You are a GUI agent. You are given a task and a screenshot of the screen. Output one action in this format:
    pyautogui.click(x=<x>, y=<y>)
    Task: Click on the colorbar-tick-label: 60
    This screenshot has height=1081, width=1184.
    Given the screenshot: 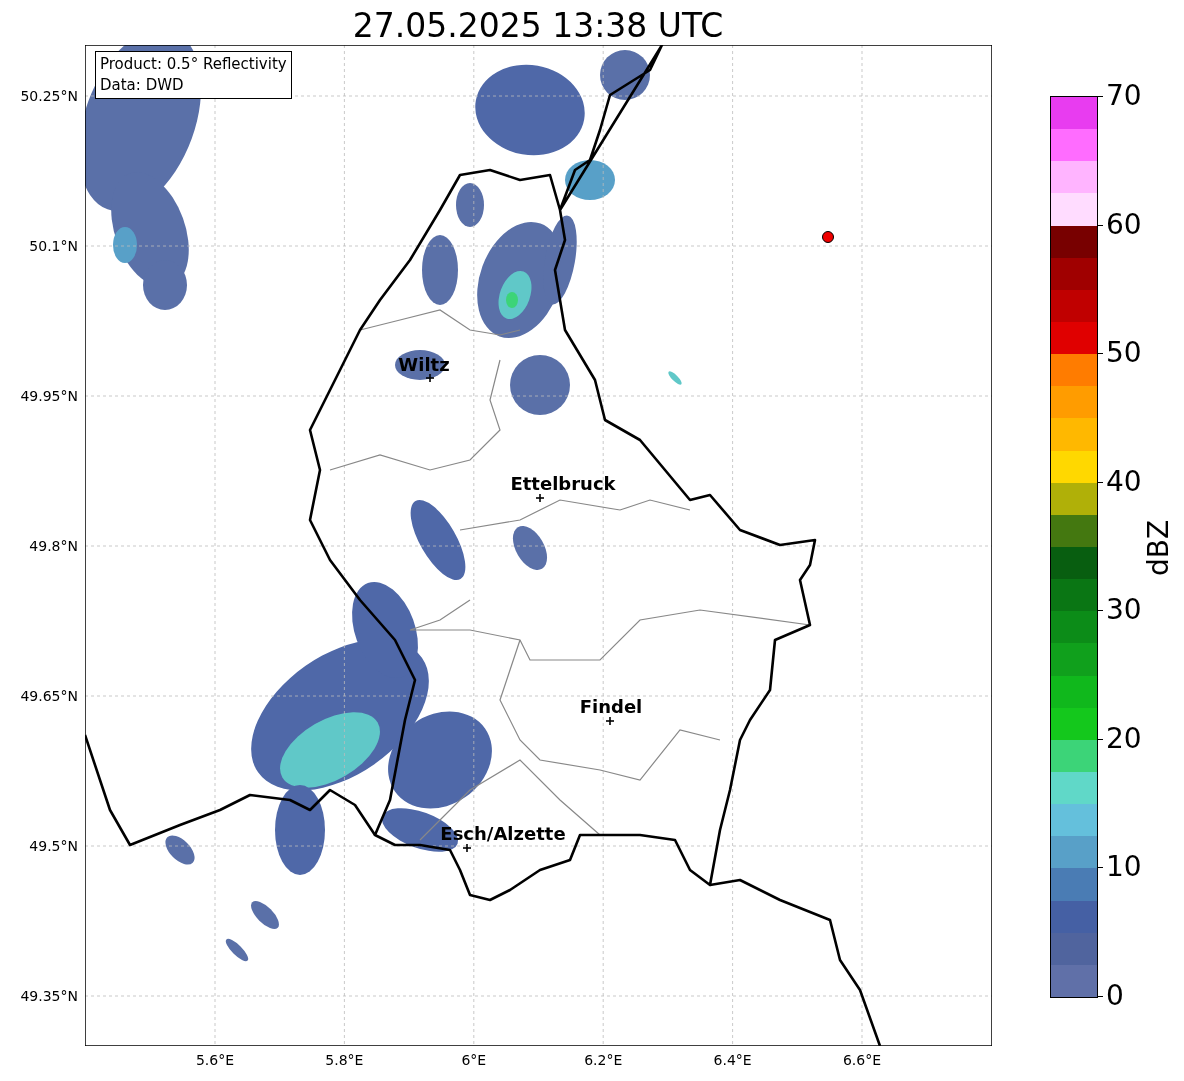 What is the action you would take?
    pyautogui.click(x=1124, y=224)
    